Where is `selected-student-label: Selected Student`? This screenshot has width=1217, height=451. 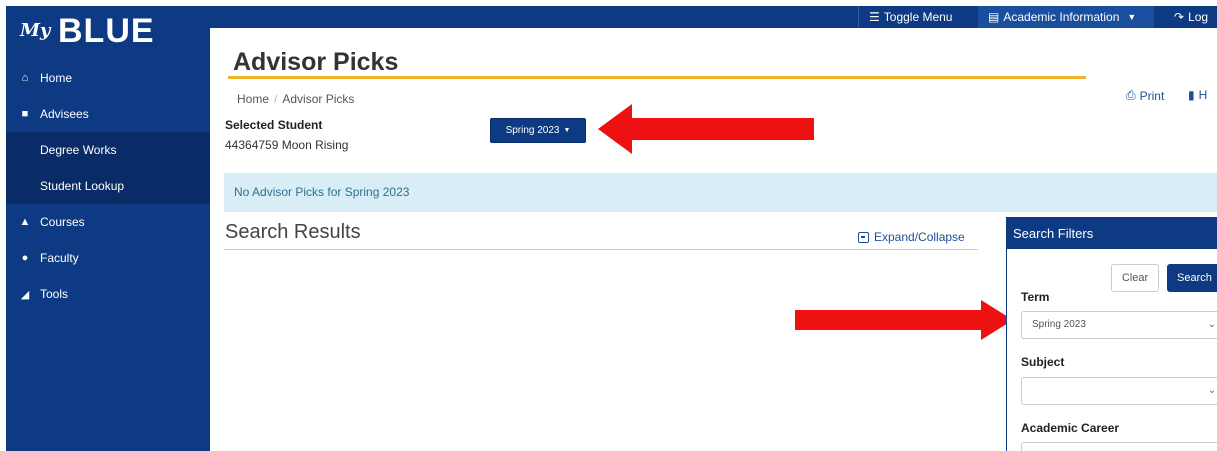 selected-student-label: Selected Student is located at coordinates (274, 125).